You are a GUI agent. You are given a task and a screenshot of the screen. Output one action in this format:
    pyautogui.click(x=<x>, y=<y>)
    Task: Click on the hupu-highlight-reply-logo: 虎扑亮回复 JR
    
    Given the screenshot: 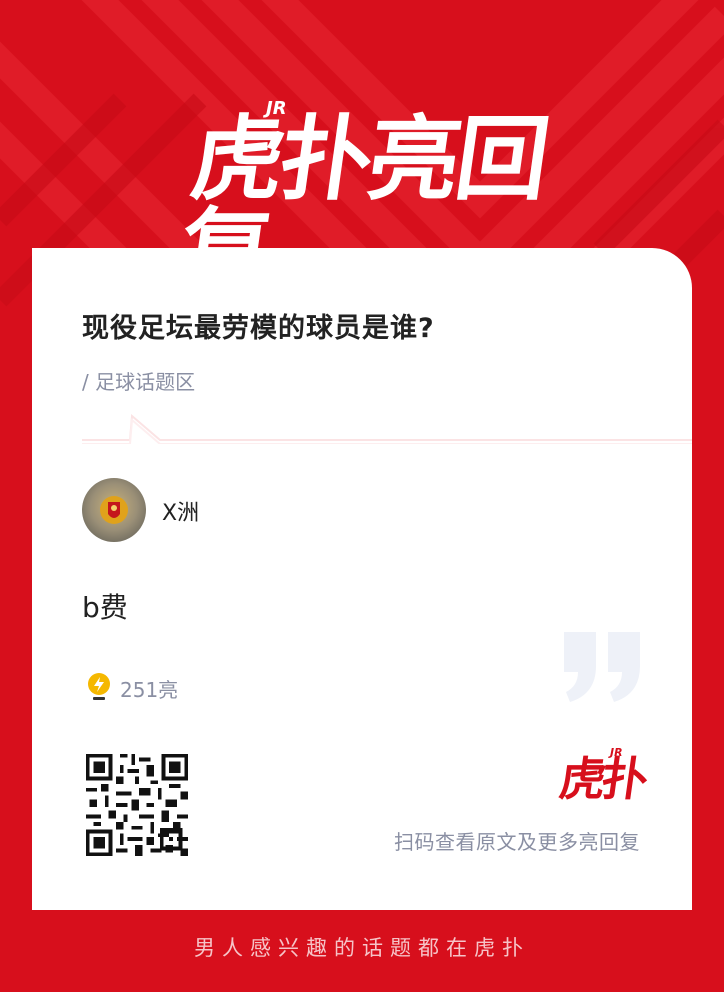 What is the action you would take?
    pyautogui.click(x=362, y=200)
    